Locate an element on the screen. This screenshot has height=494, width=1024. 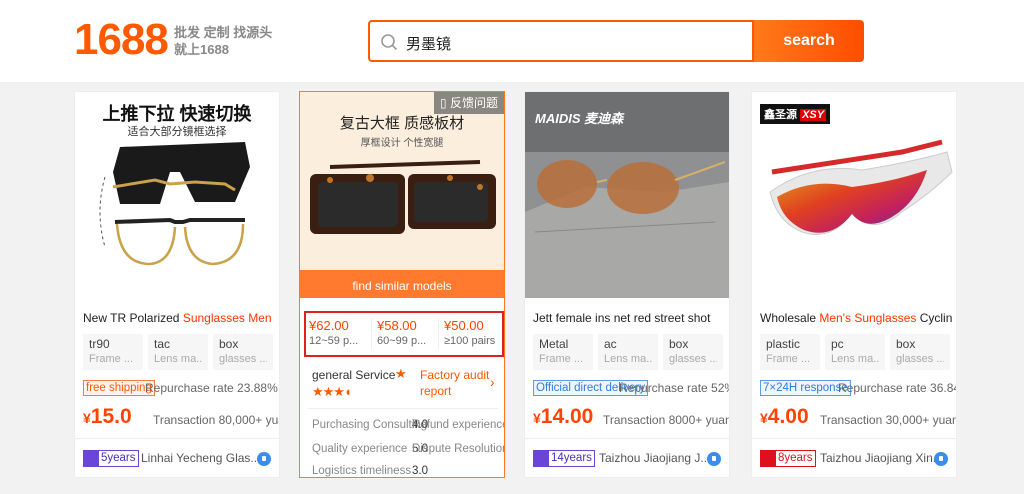
attr-value: plastic is located at coordinates (783, 344).